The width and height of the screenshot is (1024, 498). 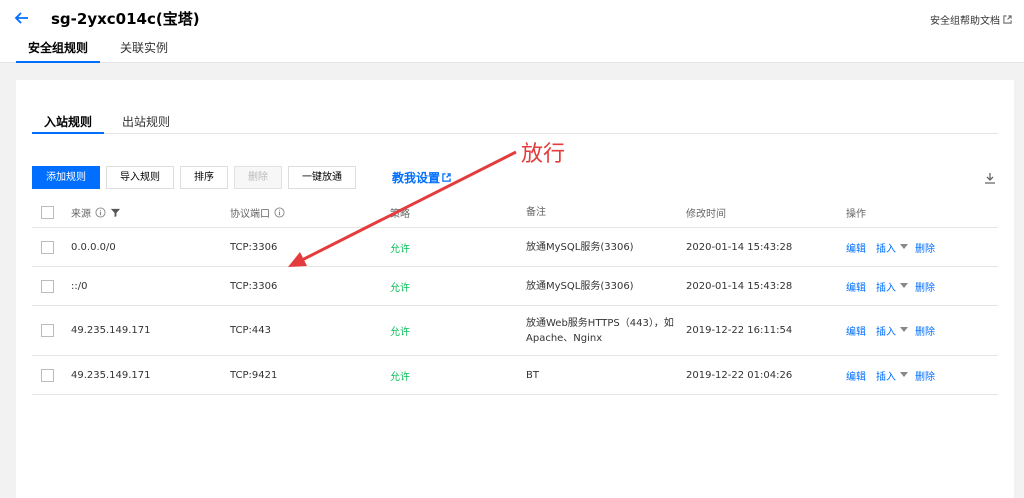 What do you see at coordinates (532, 375) in the screenshot?
I see `row-note: BT` at bounding box center [532, 375].